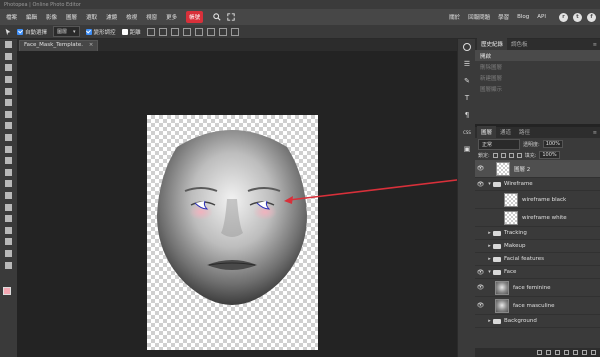 This screenshot has height=357, width=600. What do you see at coordinates (467, 81) in the screenshot?
I see `brush-icon: ✎` at bounding box center [467, 81].